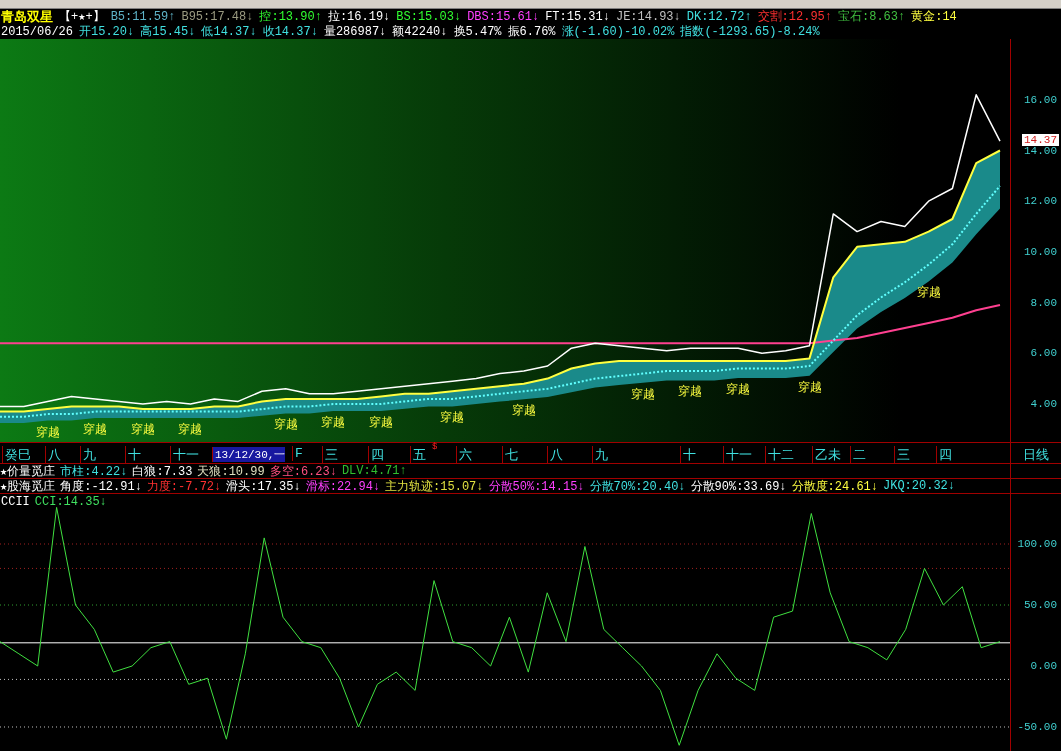  Describe the element at coordinates (162, 471) in the screenshot. I see `indicator-value: 白狼:7.33` at that location.